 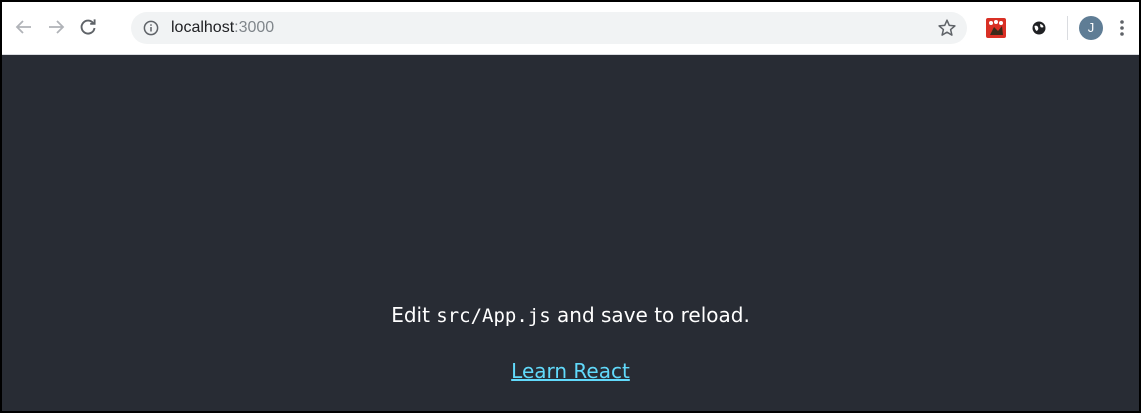 I want to click on learn-react-link: Learn React, so click(x=570, y=371).